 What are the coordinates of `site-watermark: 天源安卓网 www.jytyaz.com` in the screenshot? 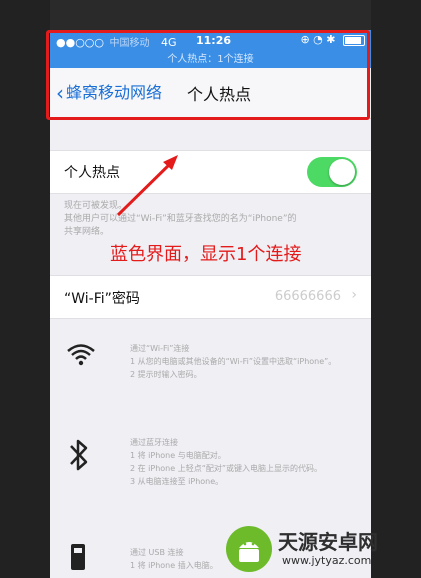 It's located at (320, 550).